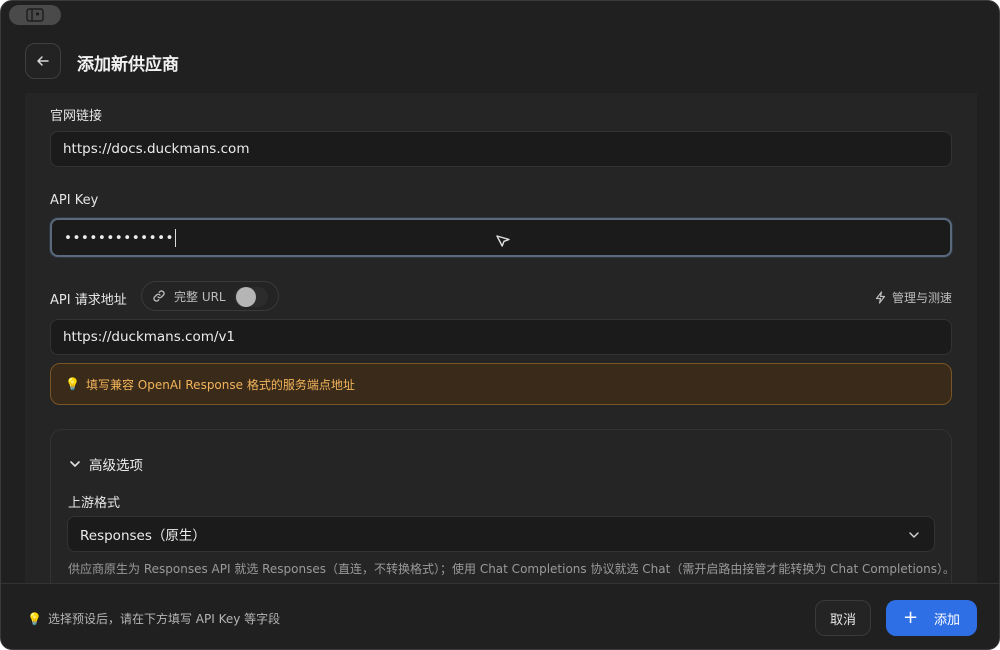  I want to click on header: 添加新供应商, so click(500, 61).